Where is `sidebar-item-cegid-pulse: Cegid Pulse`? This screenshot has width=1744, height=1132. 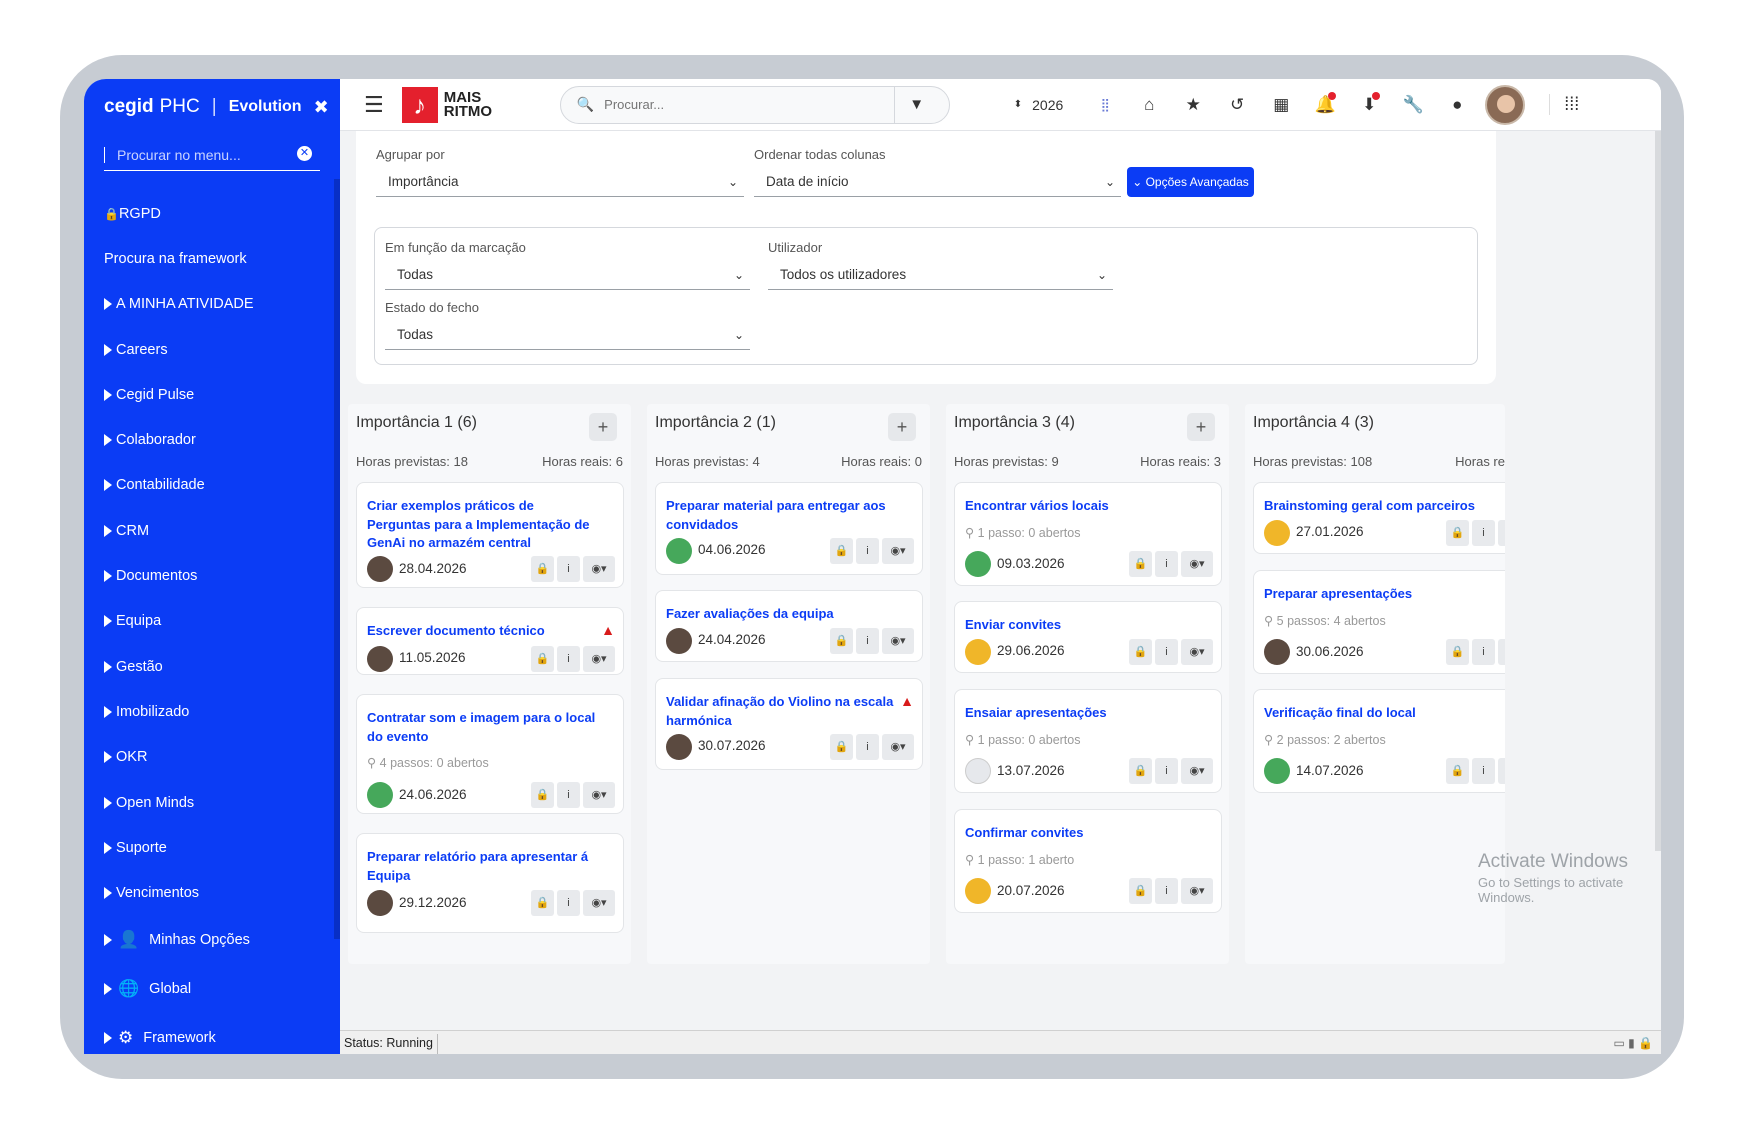 sidebar-item-cegid-pulse: Cegid Pulse is located at coordinates (212, 394).